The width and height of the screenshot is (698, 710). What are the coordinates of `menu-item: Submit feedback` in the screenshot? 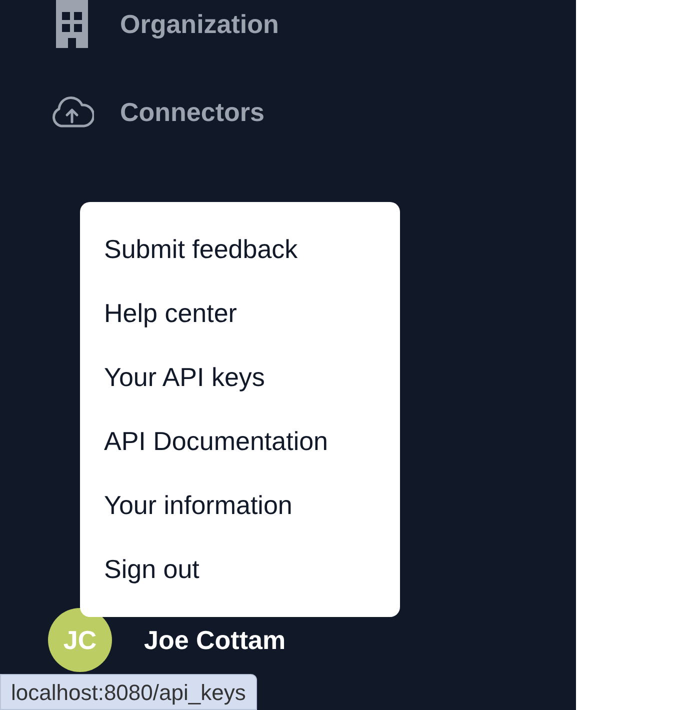 It's located at (240, 250).